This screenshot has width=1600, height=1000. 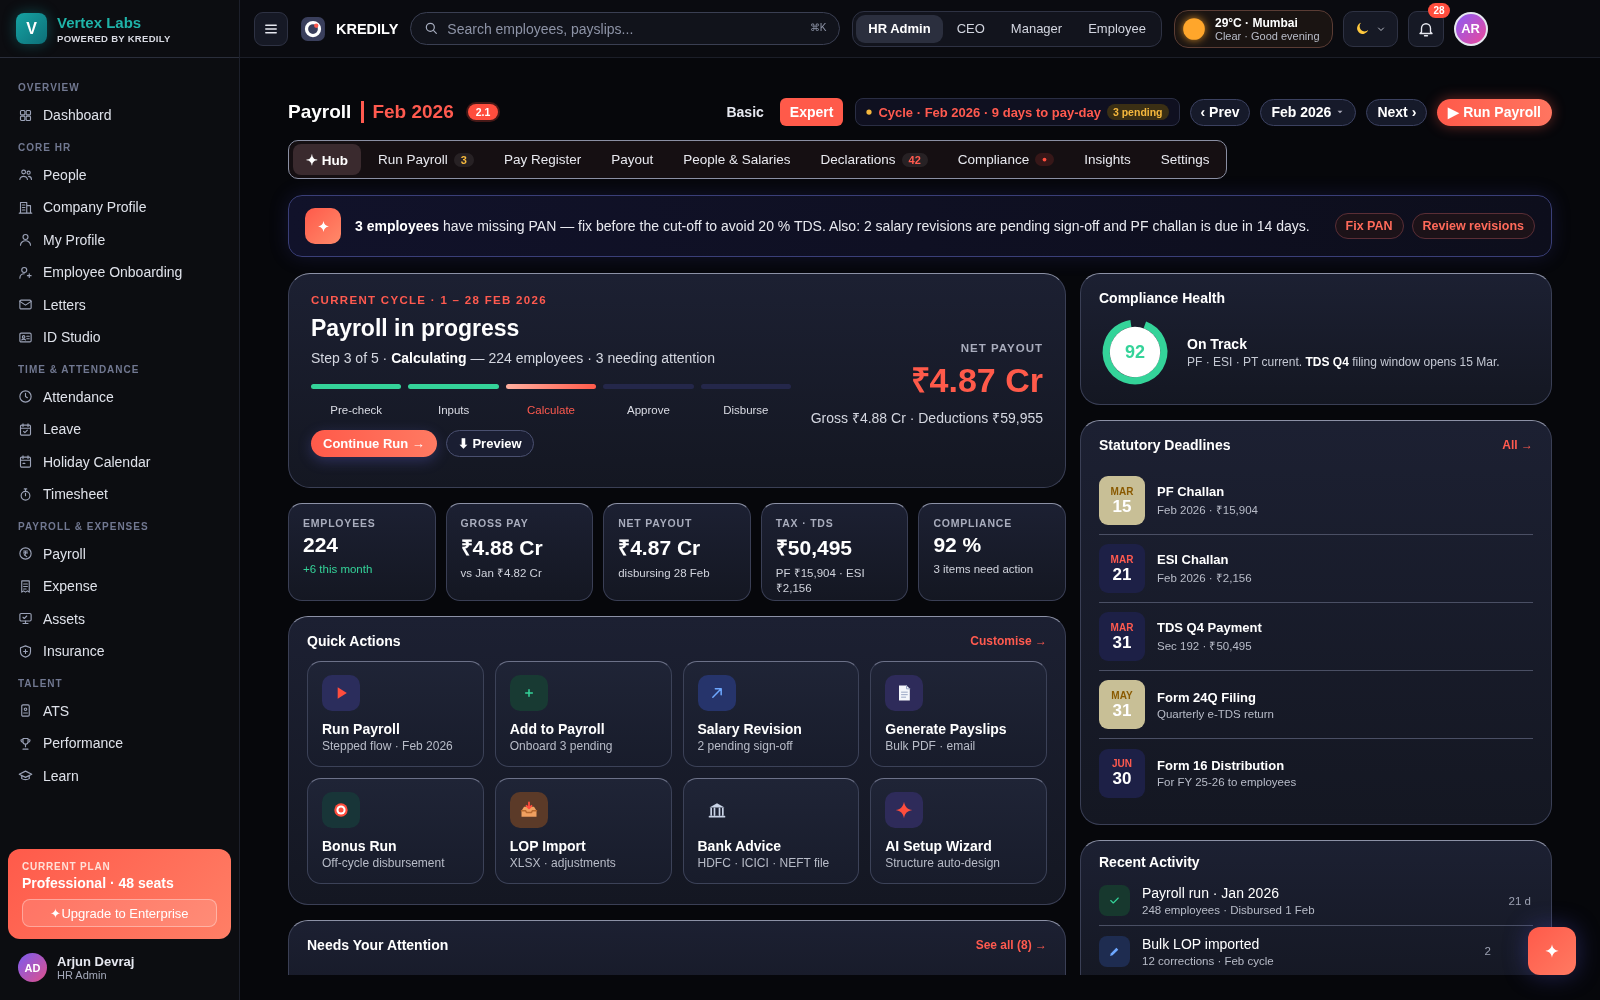 What do you see at coordinates (1107, 159) in the screenshot?
I see `tab: Insights` at bounding box center [1107, 159].